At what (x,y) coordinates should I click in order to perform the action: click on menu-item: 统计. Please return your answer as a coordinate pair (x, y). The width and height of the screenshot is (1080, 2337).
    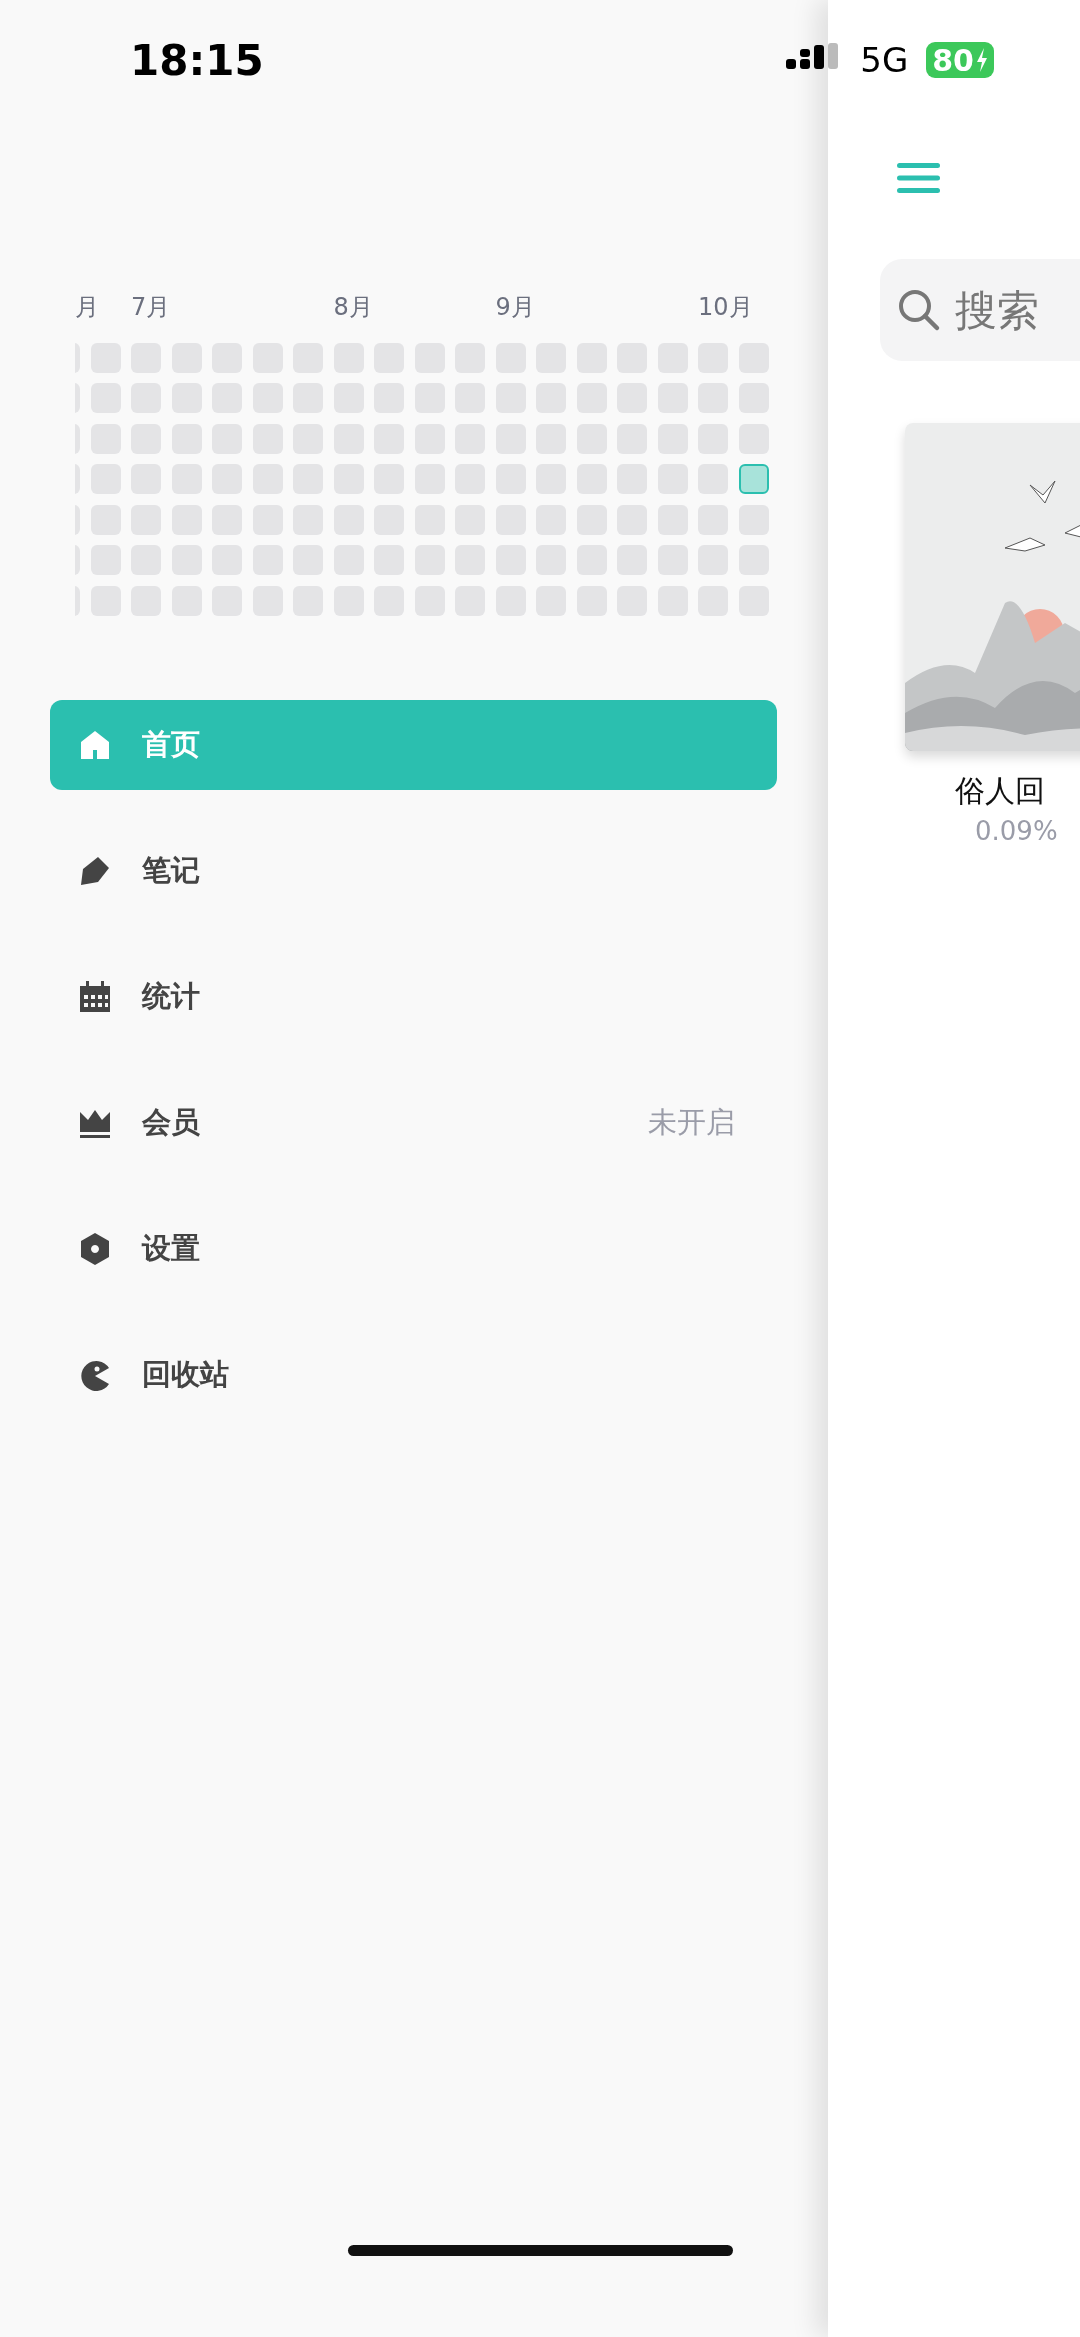
    Looking at the image, I should click on (413, 996).